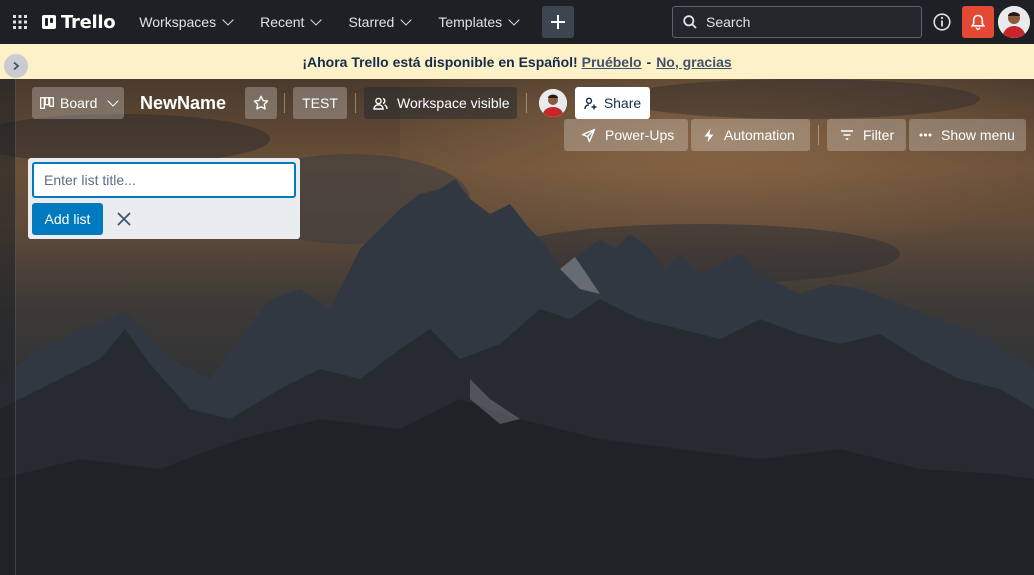 This screenshot has height=575, width=1034. I want to click on grid-icon, so click(20, 22).